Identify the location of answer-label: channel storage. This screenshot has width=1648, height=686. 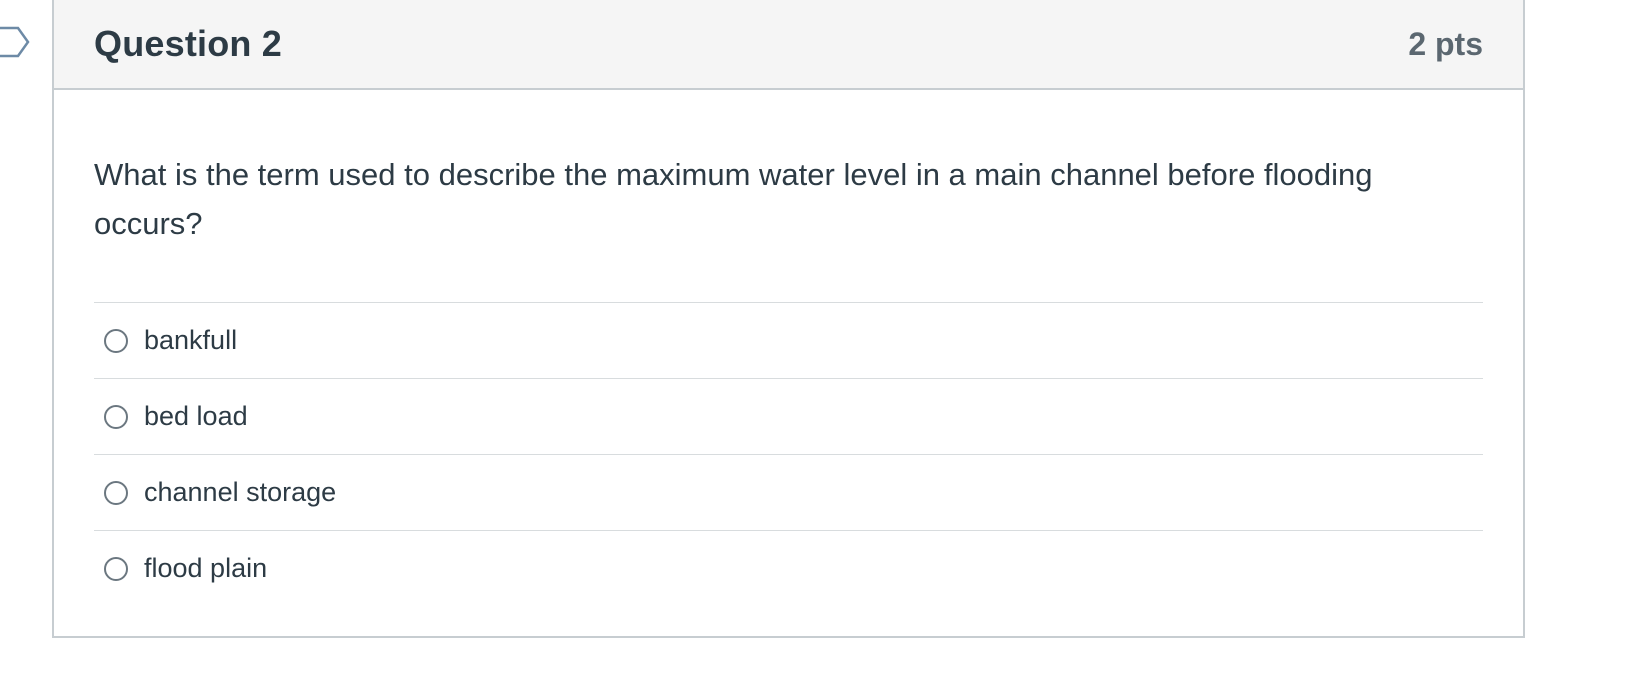
(240, 492).